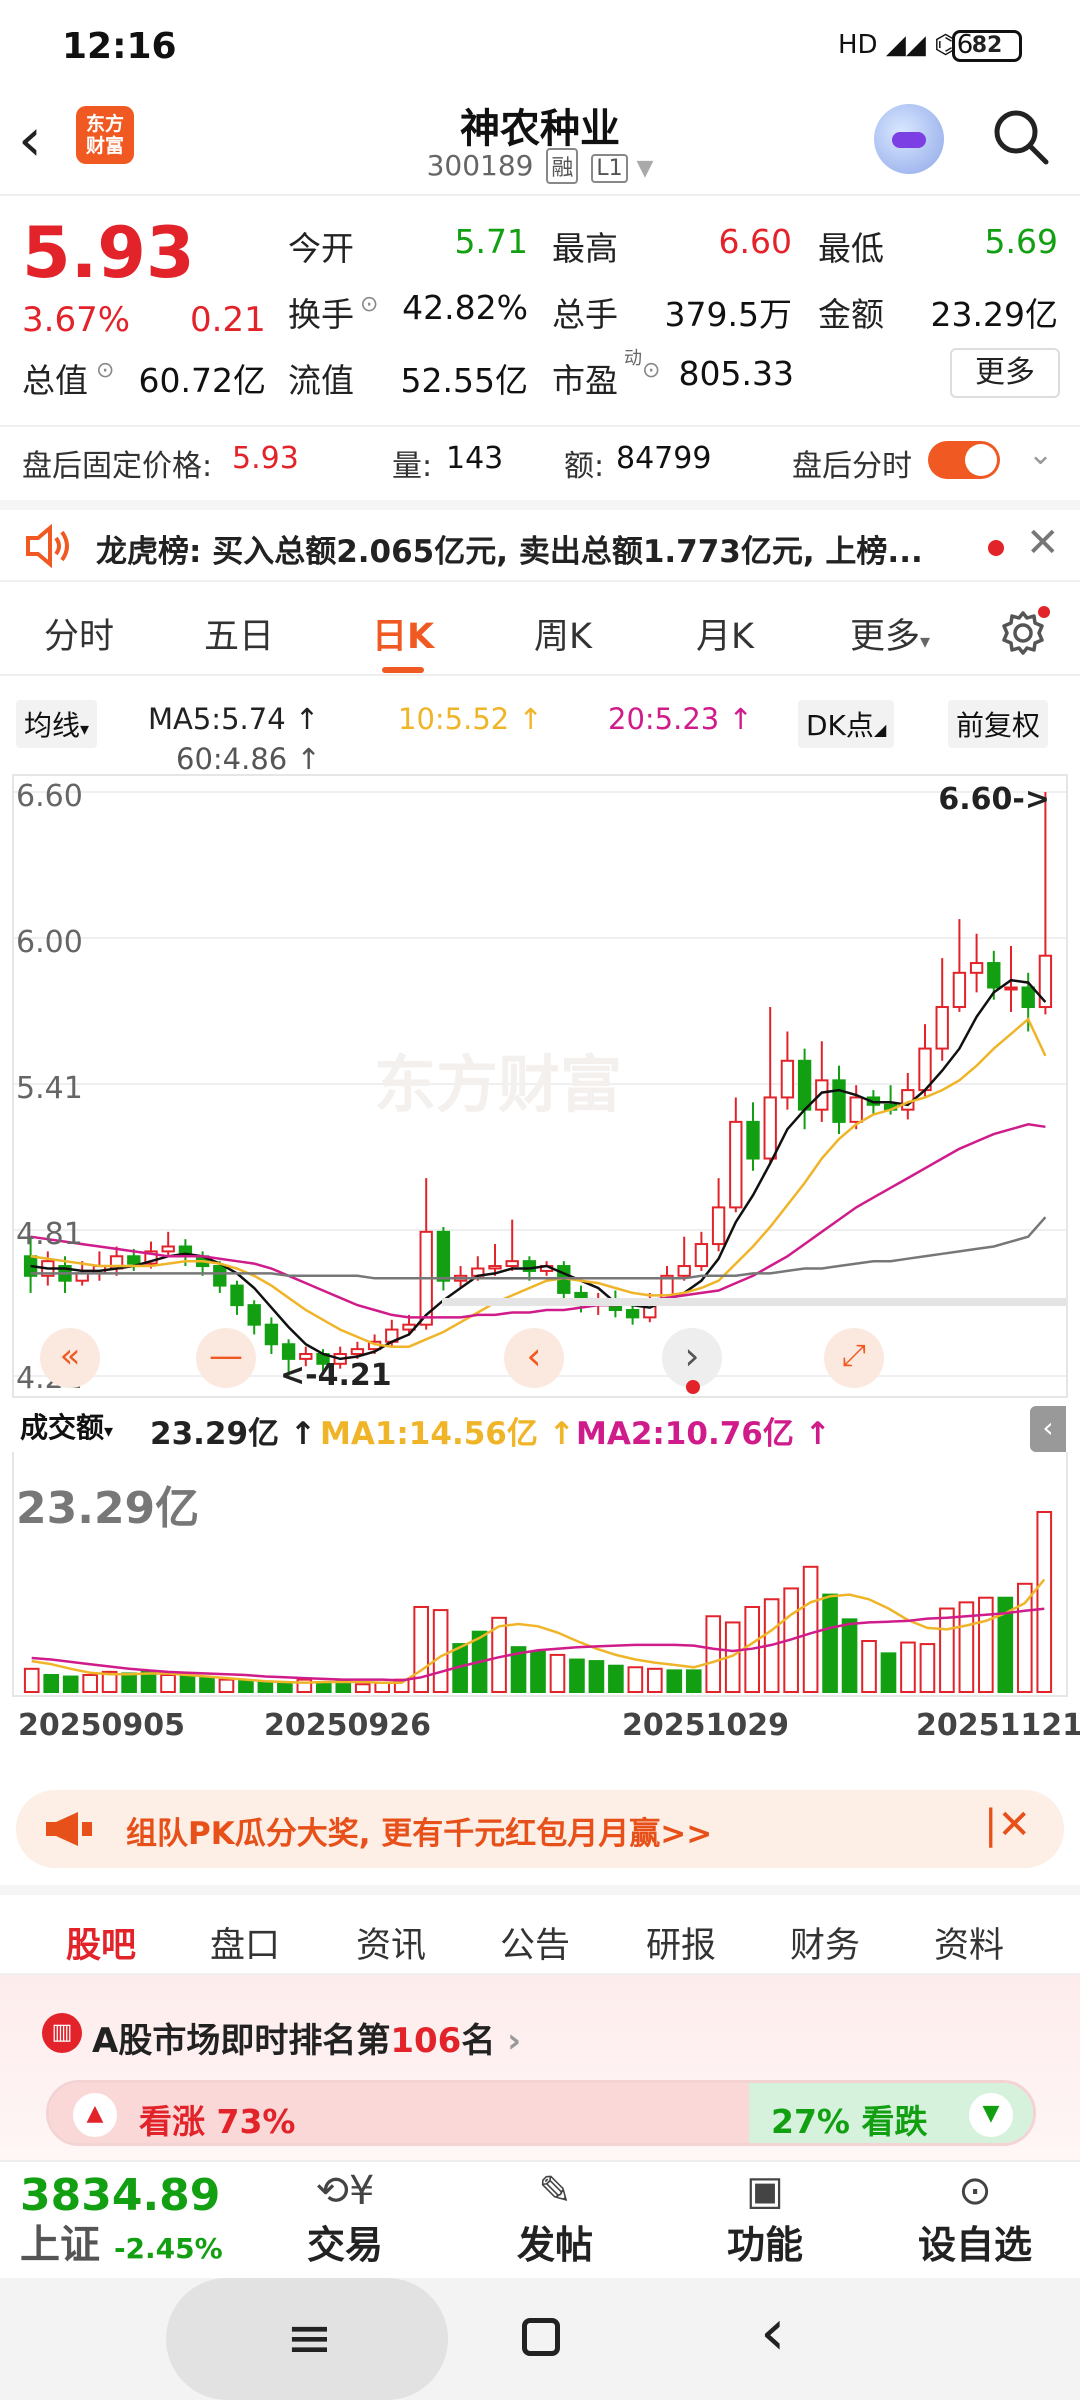 Image resolution: width=1080 pixels, height=2400 pixels. Describe the element at coordinates (1007, 1825) in the screenshot. I see `close-icon: |✕` at that location.